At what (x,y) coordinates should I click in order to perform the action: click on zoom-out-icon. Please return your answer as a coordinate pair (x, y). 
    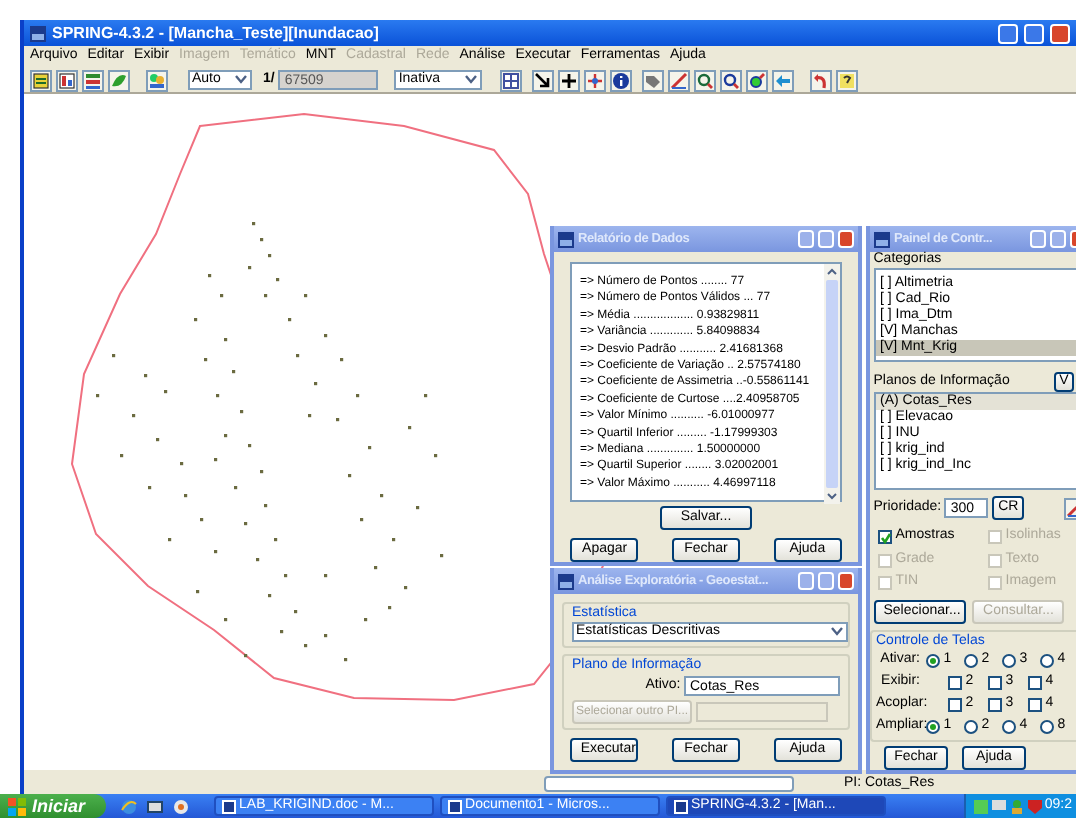
    Looking at the image, I should click on (731, 80).